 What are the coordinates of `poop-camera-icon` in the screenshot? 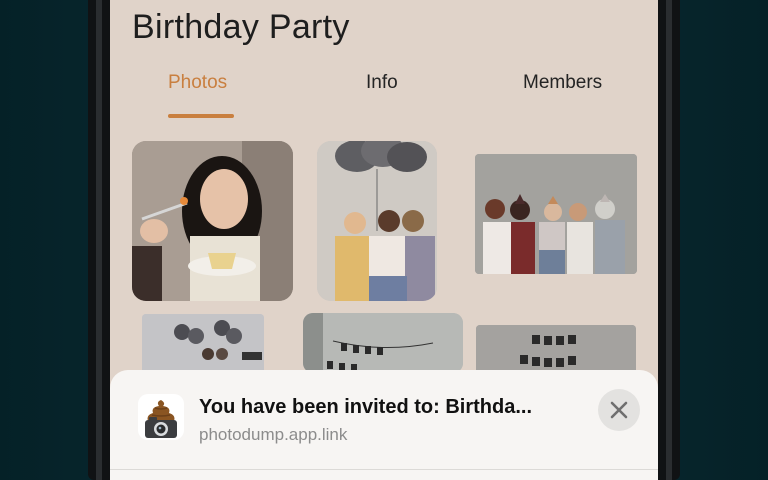 It's located at (161, 417).